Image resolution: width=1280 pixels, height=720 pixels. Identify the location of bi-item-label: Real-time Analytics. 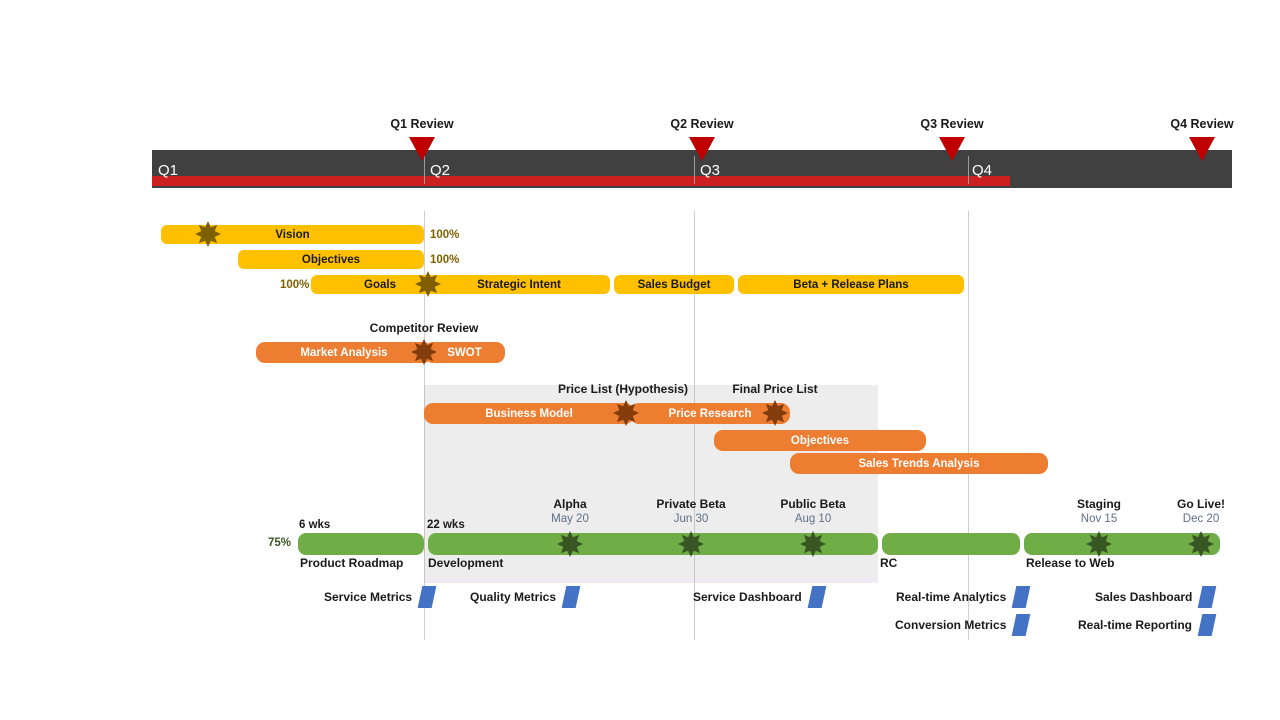
(951, 597).